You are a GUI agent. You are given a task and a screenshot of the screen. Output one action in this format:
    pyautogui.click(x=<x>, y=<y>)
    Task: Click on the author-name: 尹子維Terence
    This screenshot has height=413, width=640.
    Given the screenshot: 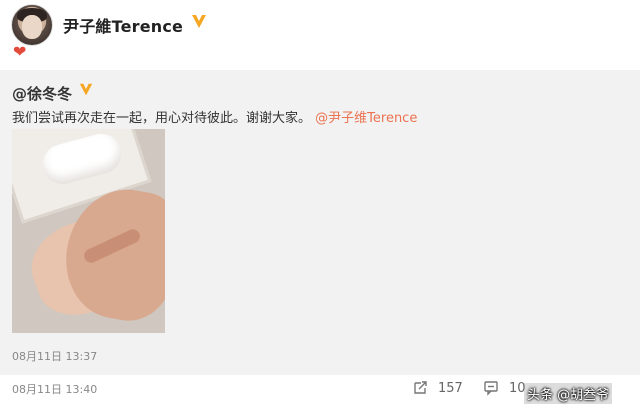 What is the action you would take?
    pyautogui.click(x=123, y=25)
    